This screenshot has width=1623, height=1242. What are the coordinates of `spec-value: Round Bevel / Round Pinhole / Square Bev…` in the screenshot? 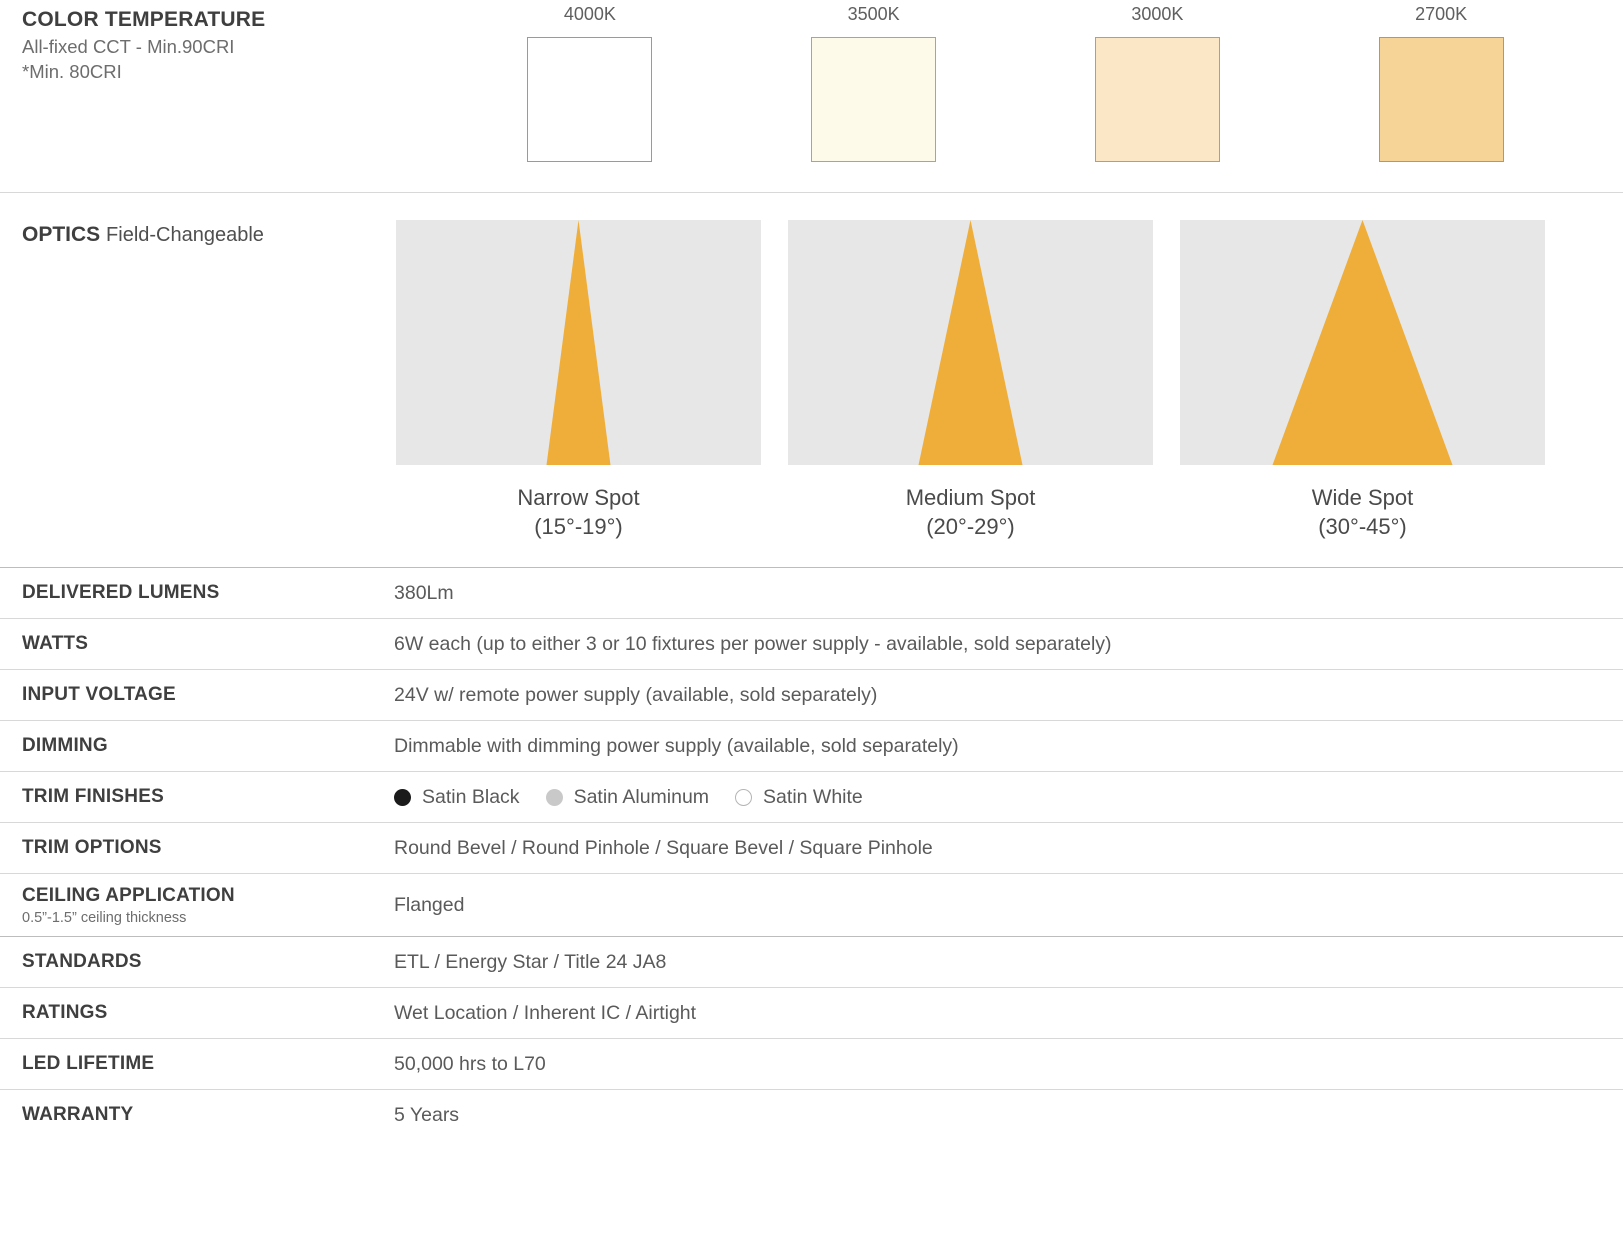 It's located at (663, 847).